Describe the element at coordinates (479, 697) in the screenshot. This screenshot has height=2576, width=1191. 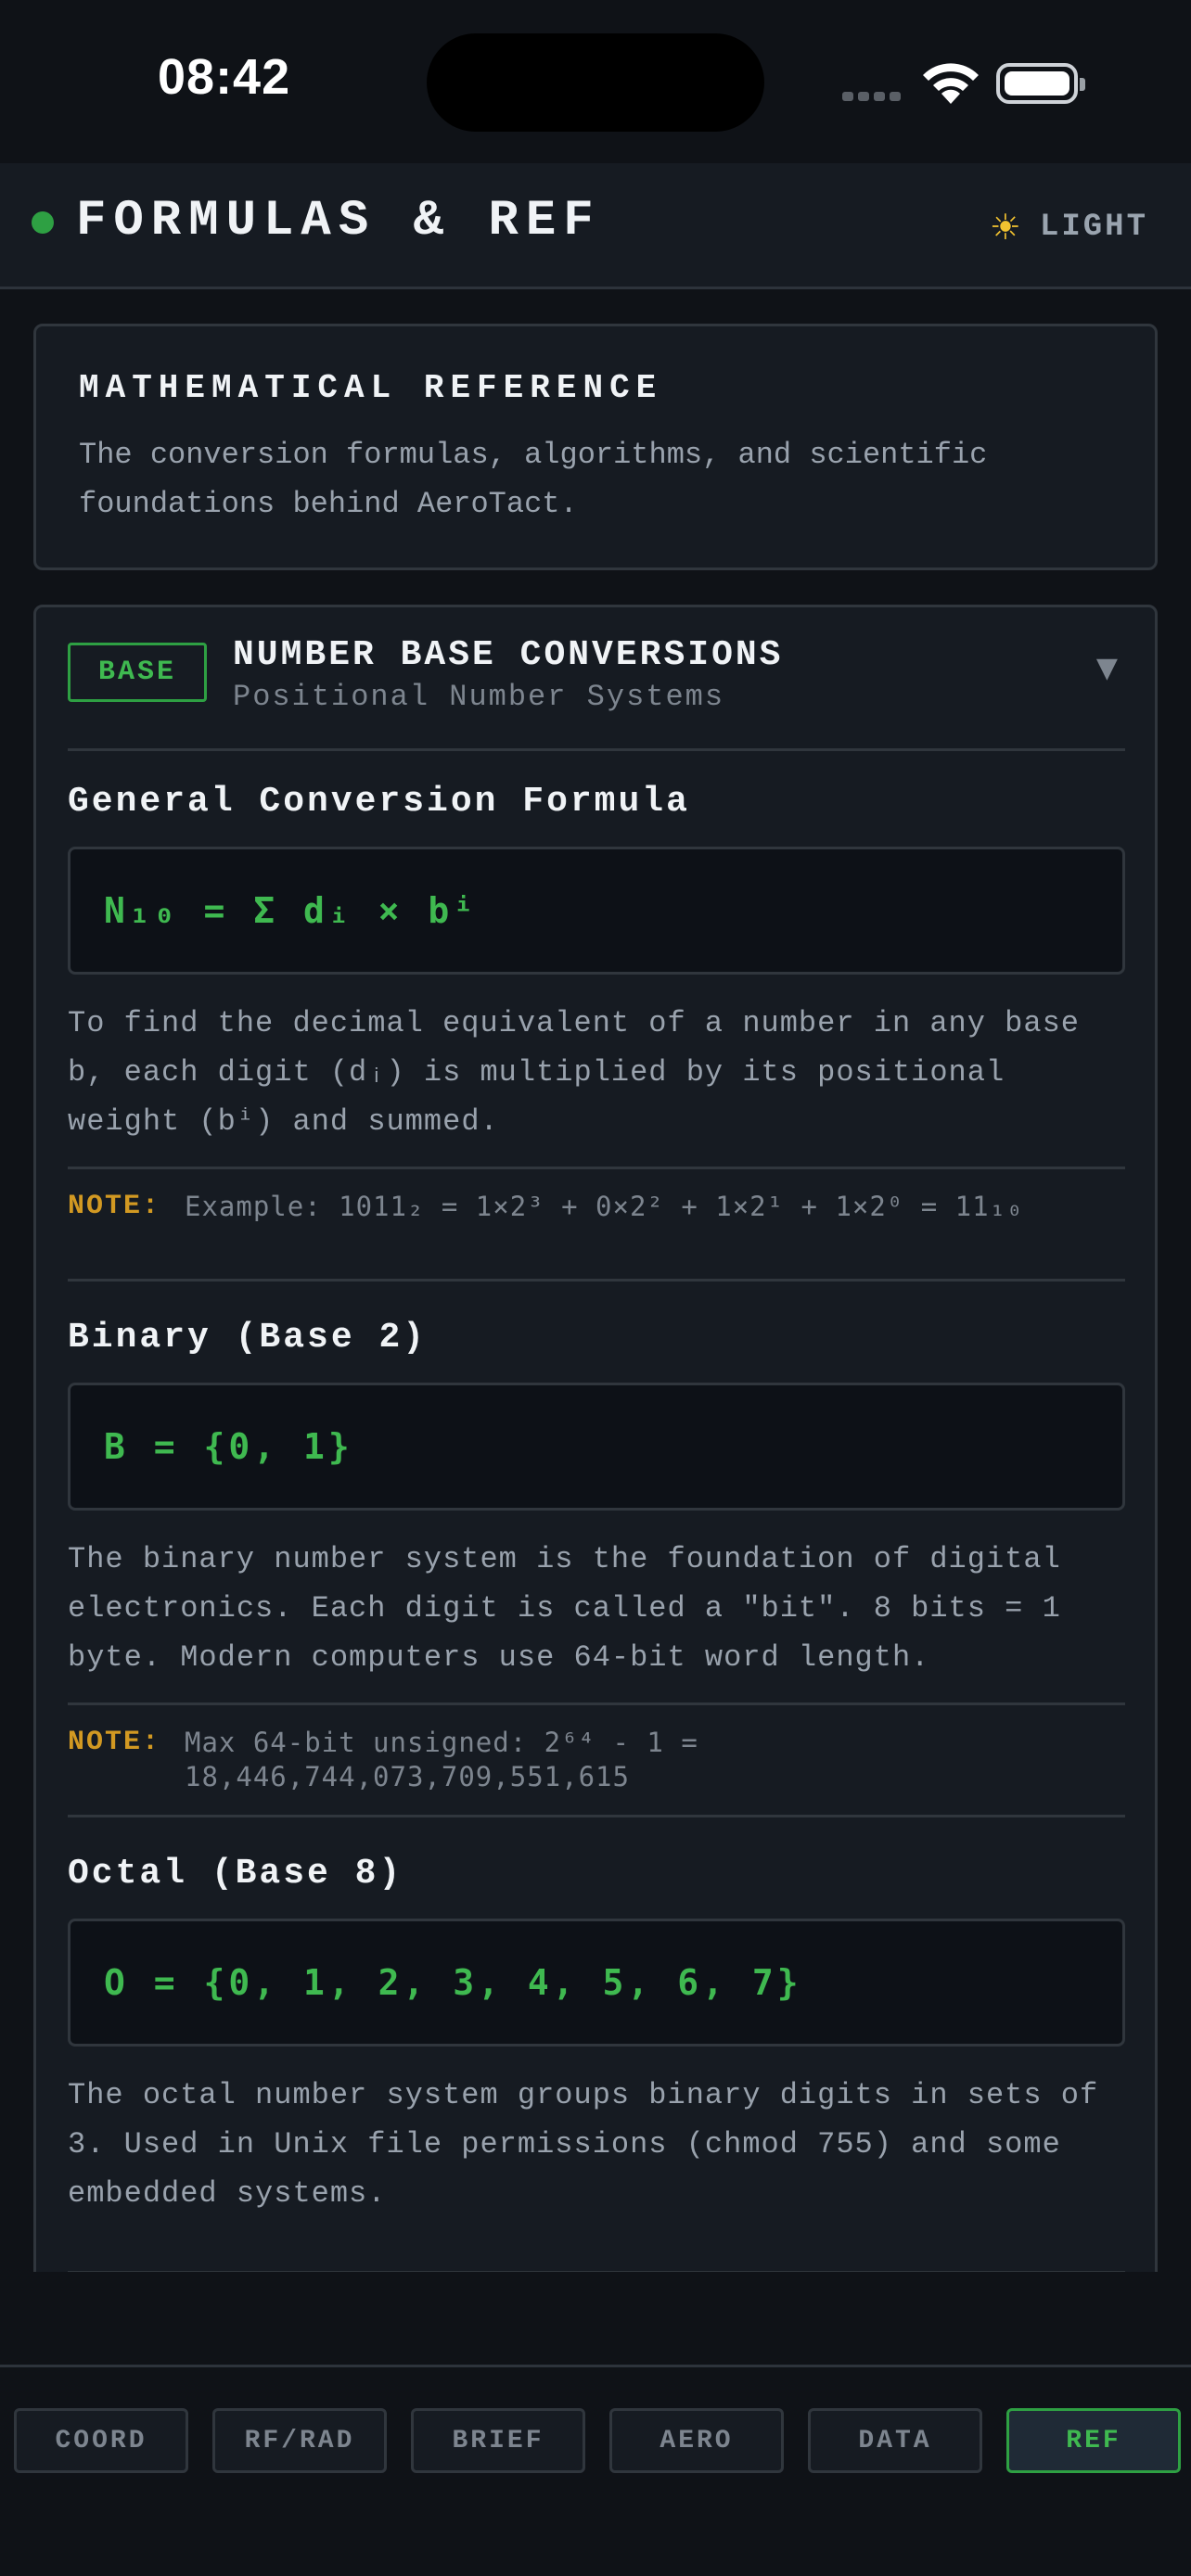
I see `section-subtitle: Positional Number Systems` at that location.